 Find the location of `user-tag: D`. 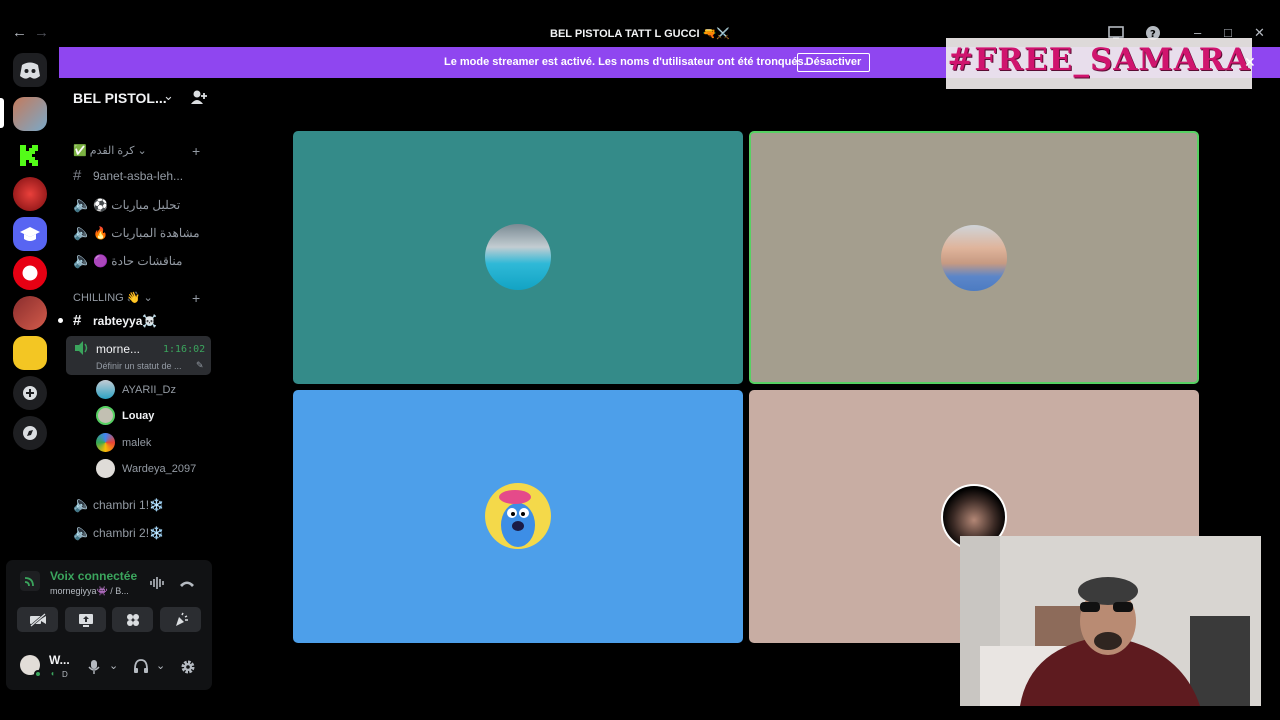

user-tag: D is located at coordinates (65, 674).